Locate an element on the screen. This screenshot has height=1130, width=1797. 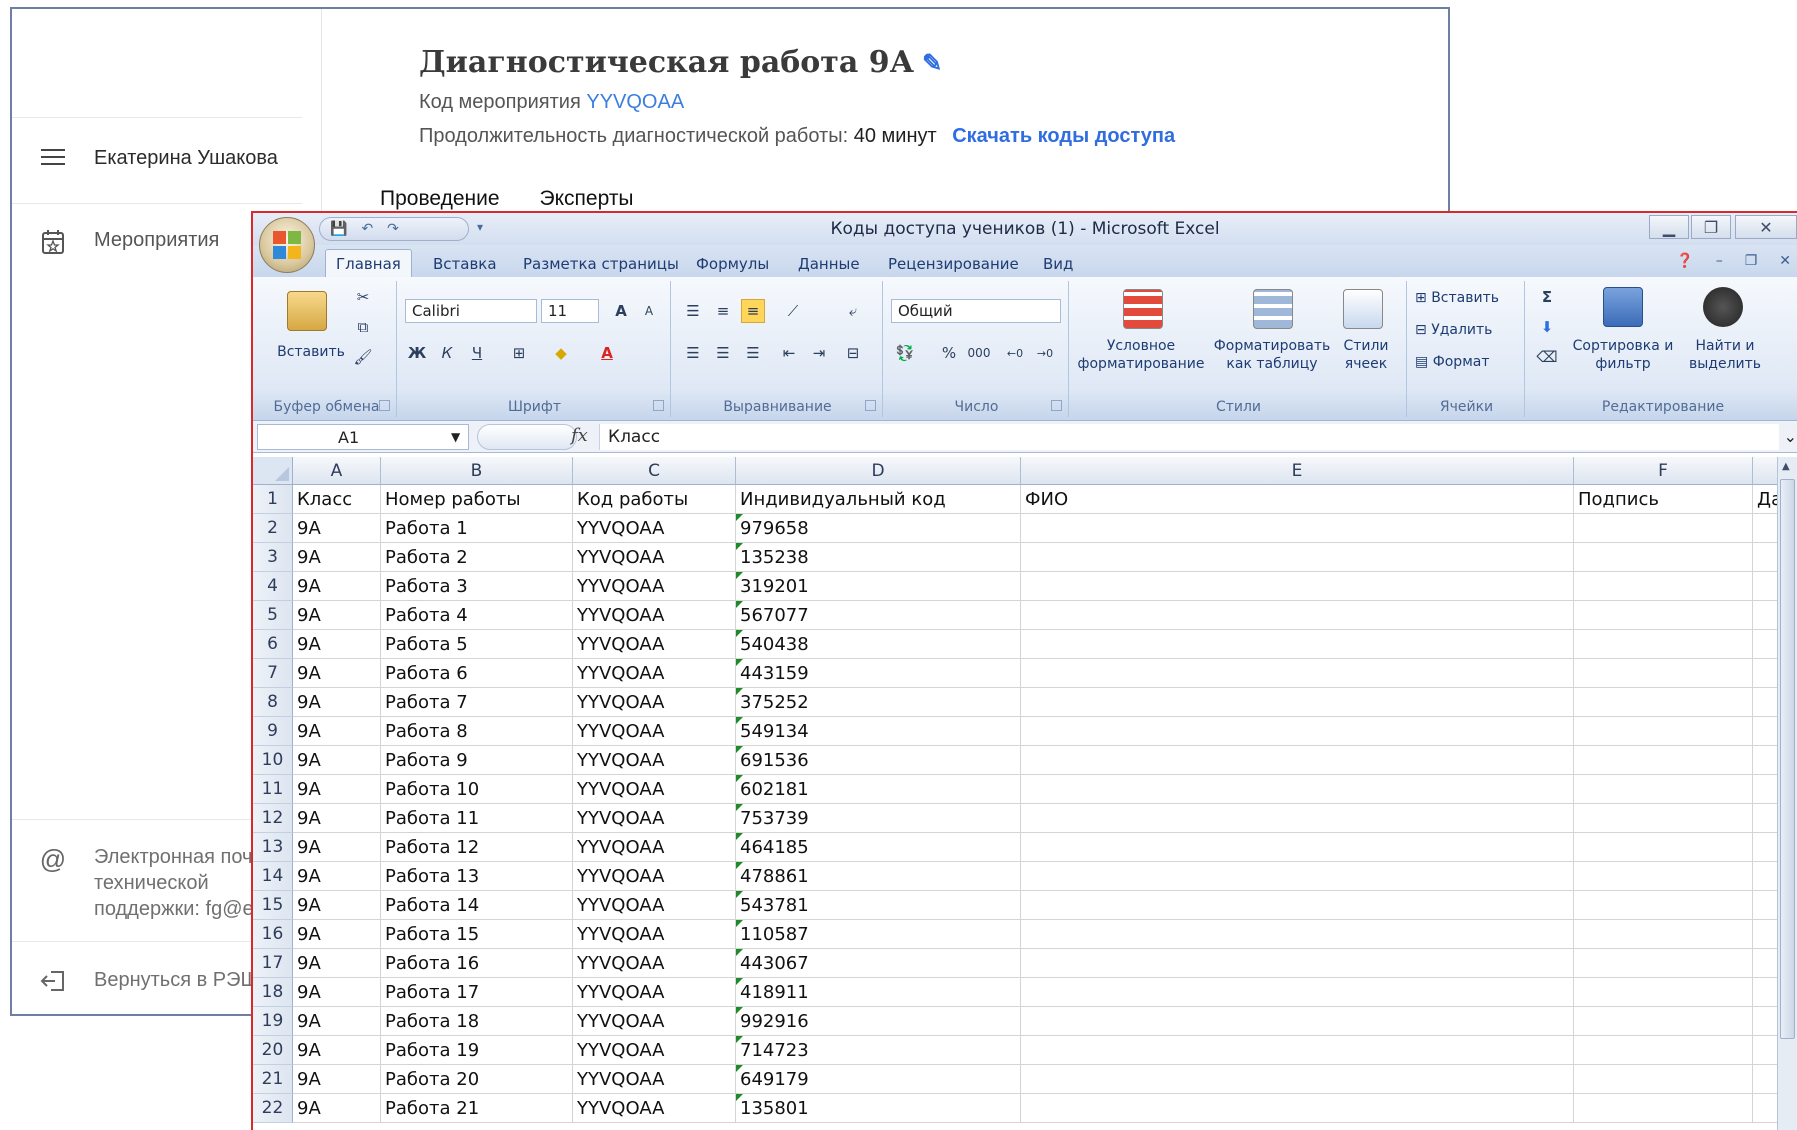
cut-icon: ✂ is located at coordinates (363, 297).